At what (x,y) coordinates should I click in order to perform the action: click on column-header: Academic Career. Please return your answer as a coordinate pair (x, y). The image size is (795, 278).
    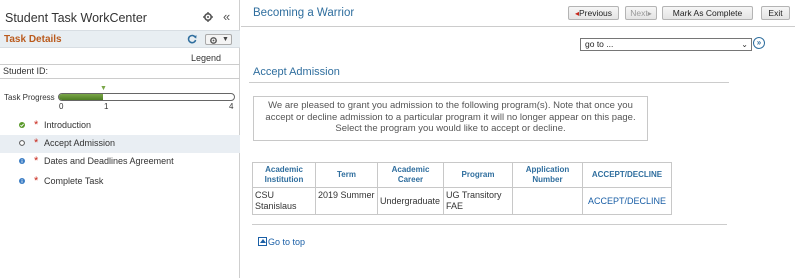
    Looking at the image, I should click on (410, 175).